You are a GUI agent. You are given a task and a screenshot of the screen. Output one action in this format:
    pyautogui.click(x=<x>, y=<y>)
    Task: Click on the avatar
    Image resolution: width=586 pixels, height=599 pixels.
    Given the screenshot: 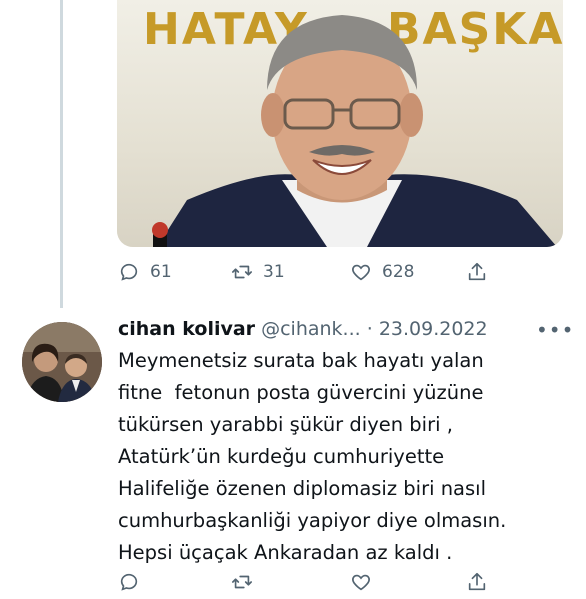 What is the action you would take?
    pyautogui.click(x=62, y=362)
    